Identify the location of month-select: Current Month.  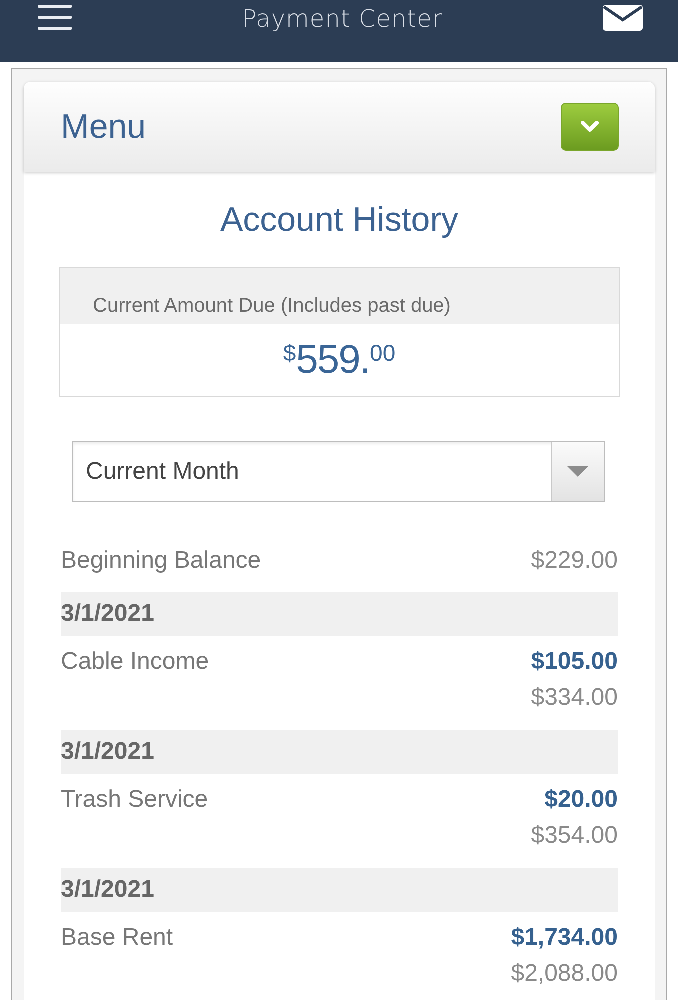
(338, 471).